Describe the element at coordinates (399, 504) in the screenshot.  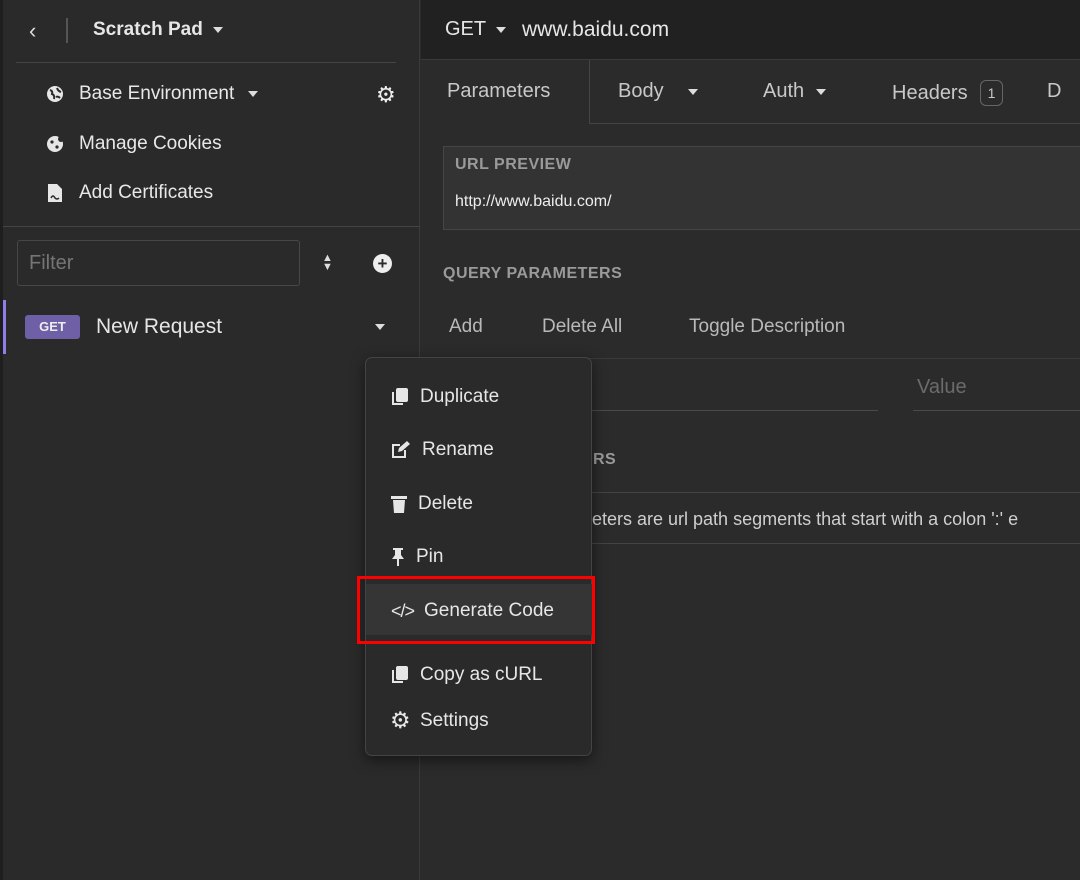
I see `trash-icon` at that location.